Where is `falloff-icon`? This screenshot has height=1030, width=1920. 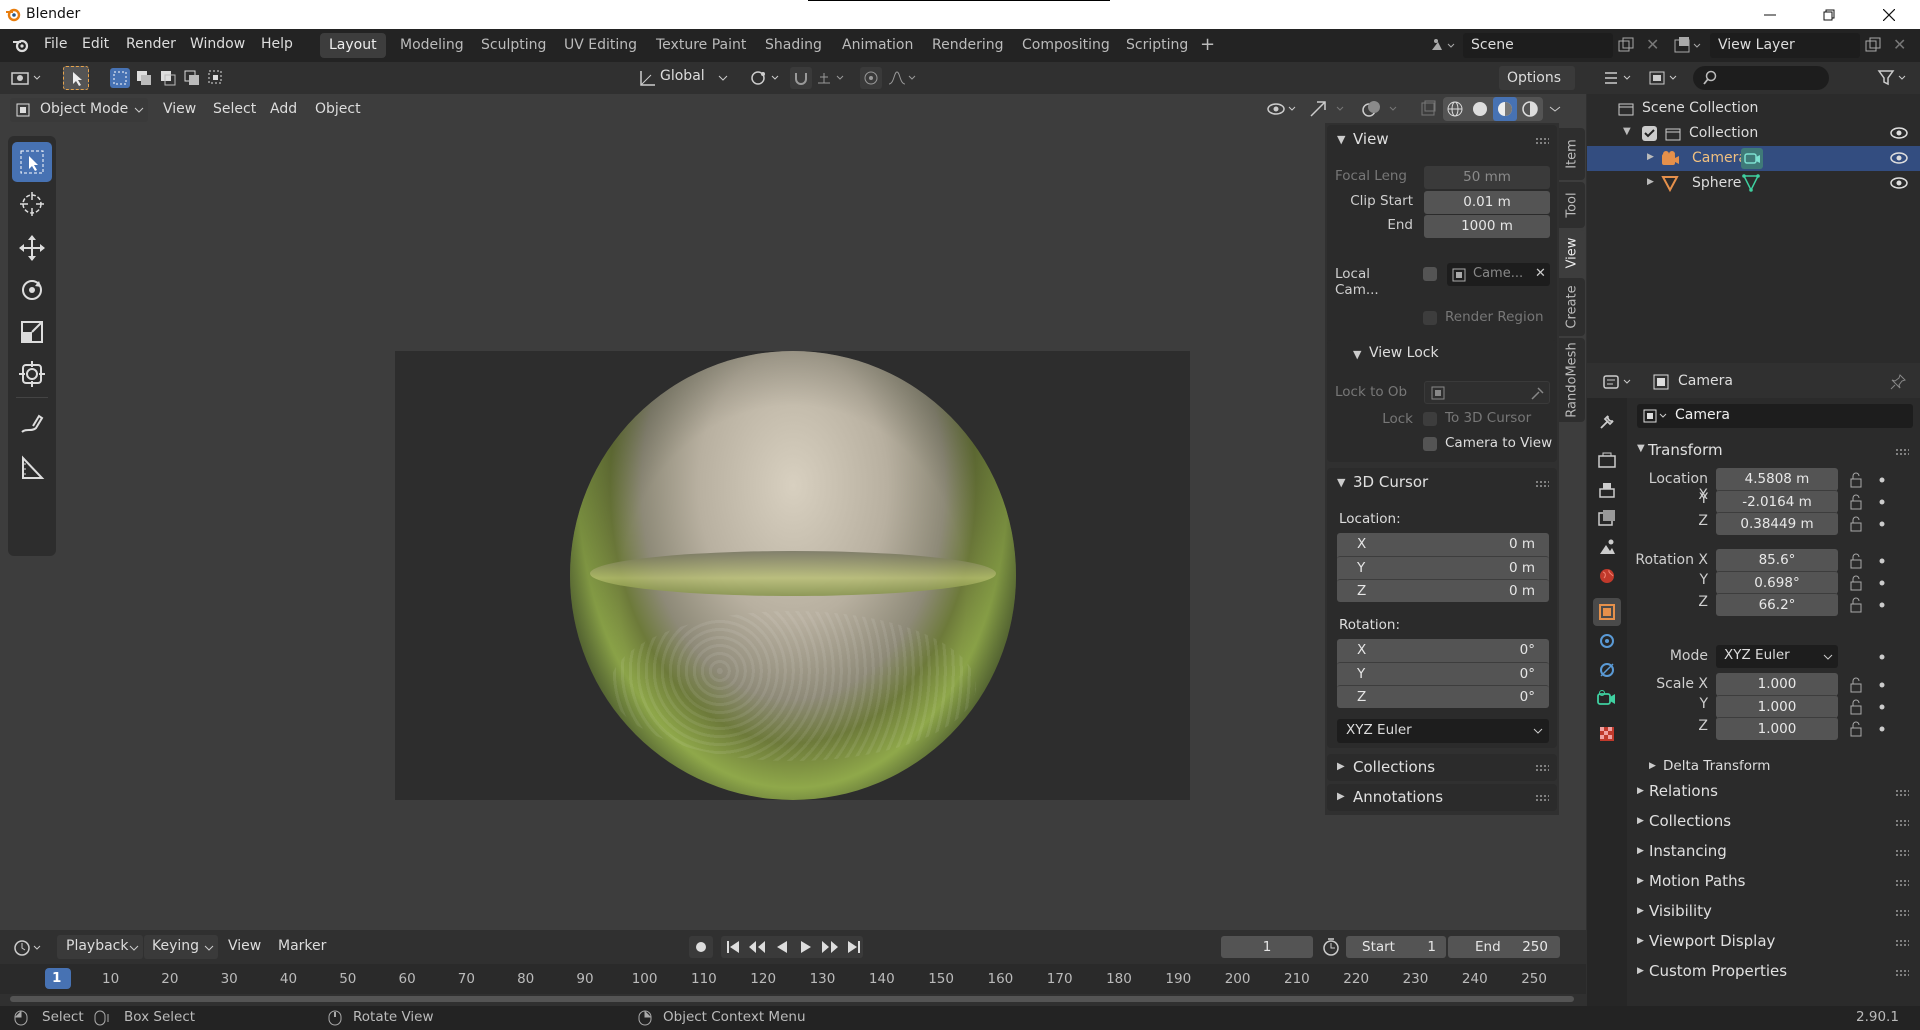 falloff-icon is located at coordinates (903, 78).